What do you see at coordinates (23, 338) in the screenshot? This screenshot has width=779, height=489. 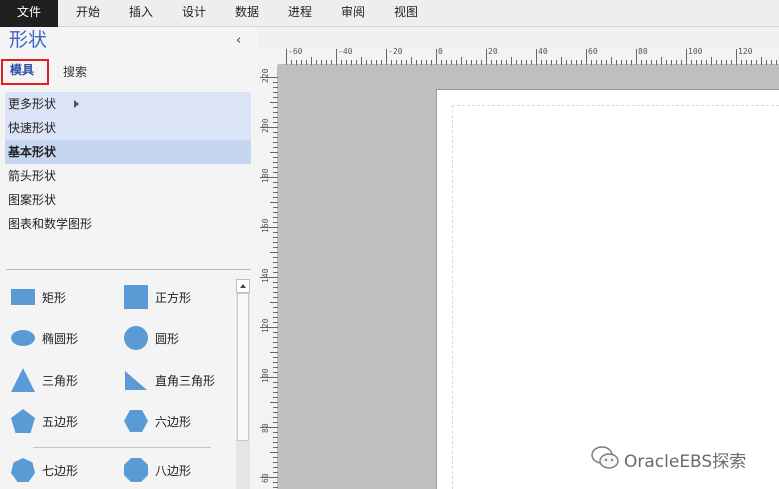 I see `ellipse-icon` at bounding box center [23, 338].